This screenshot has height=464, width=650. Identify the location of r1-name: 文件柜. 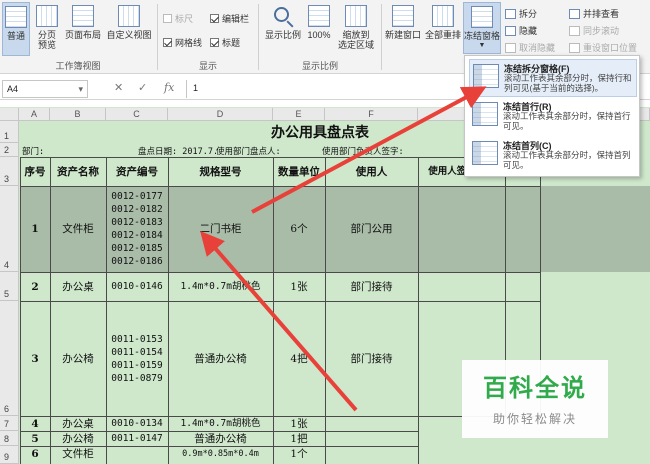
(78, 229).